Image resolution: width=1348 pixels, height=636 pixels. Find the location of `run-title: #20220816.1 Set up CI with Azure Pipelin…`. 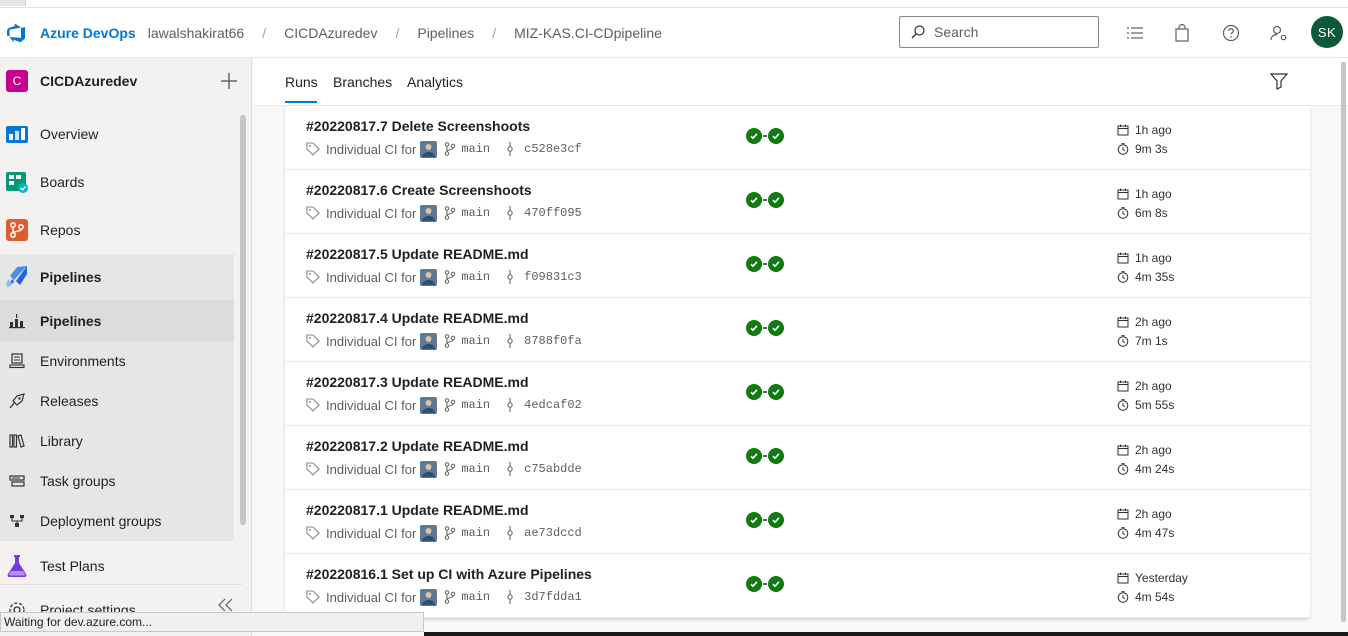

run-title: #20220816.1 Set up CI with Azure Pipelin… is located at coordinates (449, 574).